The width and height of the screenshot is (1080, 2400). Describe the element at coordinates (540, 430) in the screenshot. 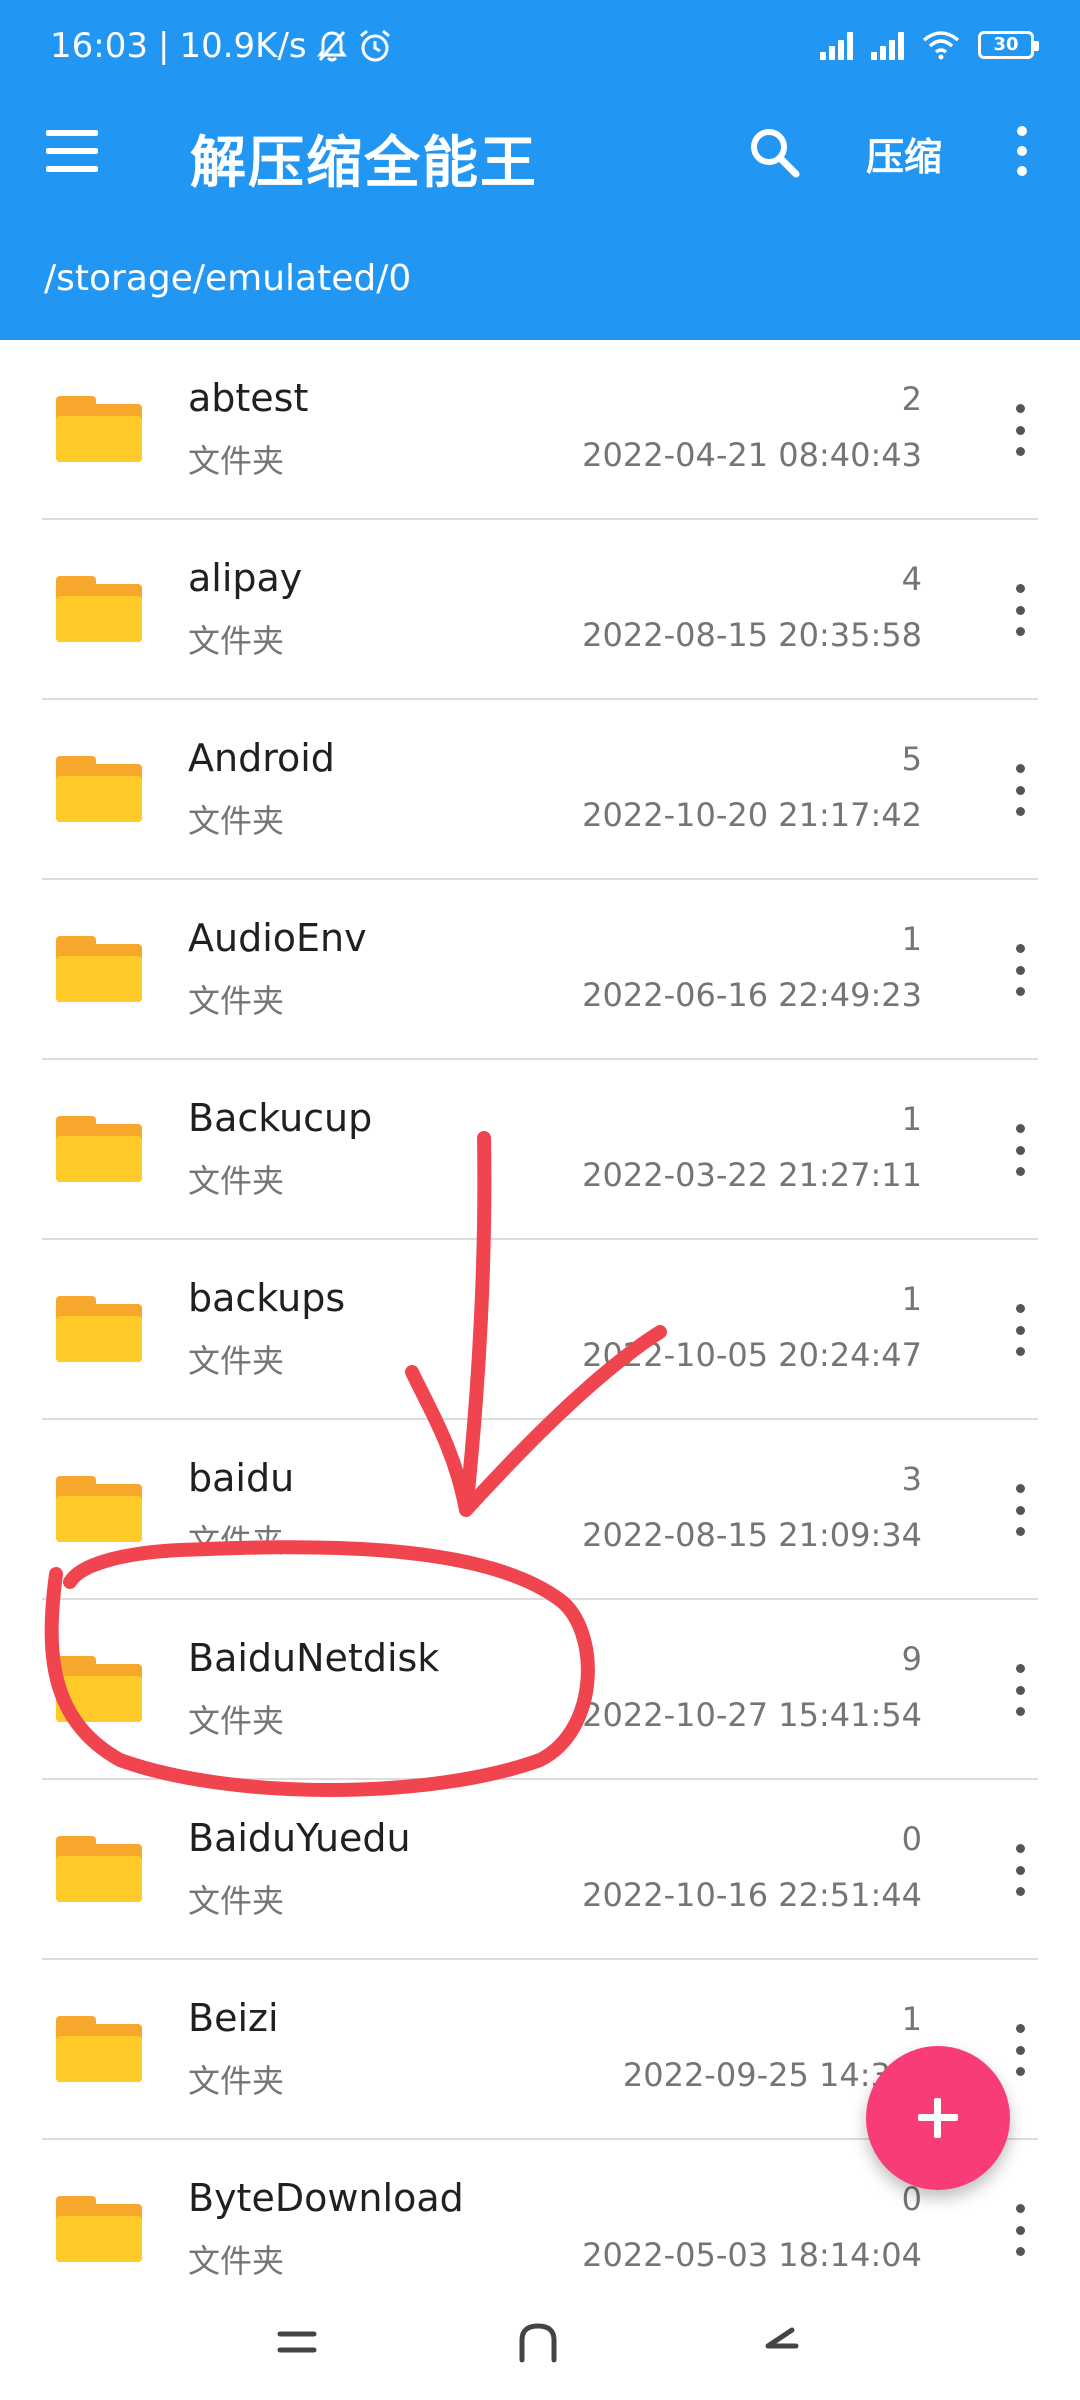

I see `file-row: abtest 文件夹 2 2022-04-21 08:40:43` at that location.